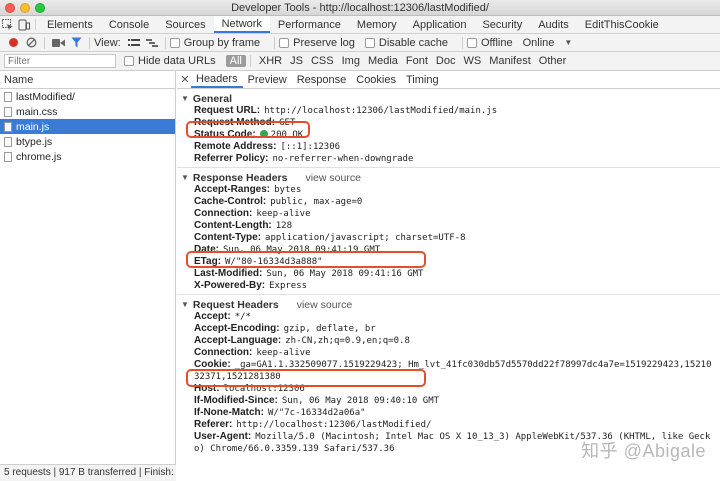  Describe the element at coordinates (235, 146) in the screenshot. I see `header-key: Remote Address:` at that location.